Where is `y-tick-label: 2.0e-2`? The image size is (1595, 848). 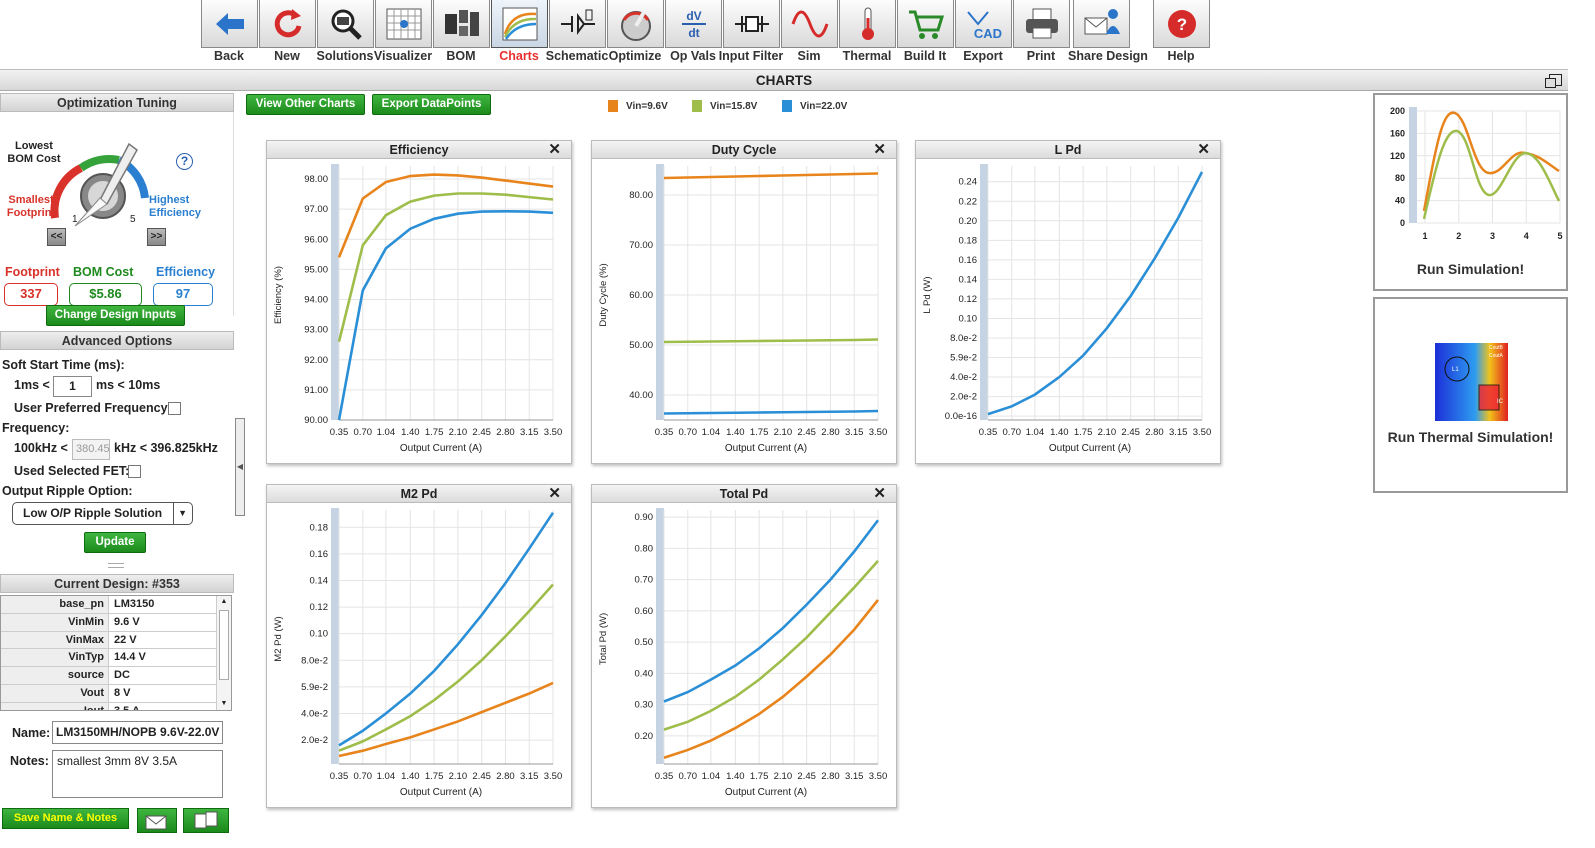 y-tick-label: 2.0e-2 is located at coordinates (314, 740).